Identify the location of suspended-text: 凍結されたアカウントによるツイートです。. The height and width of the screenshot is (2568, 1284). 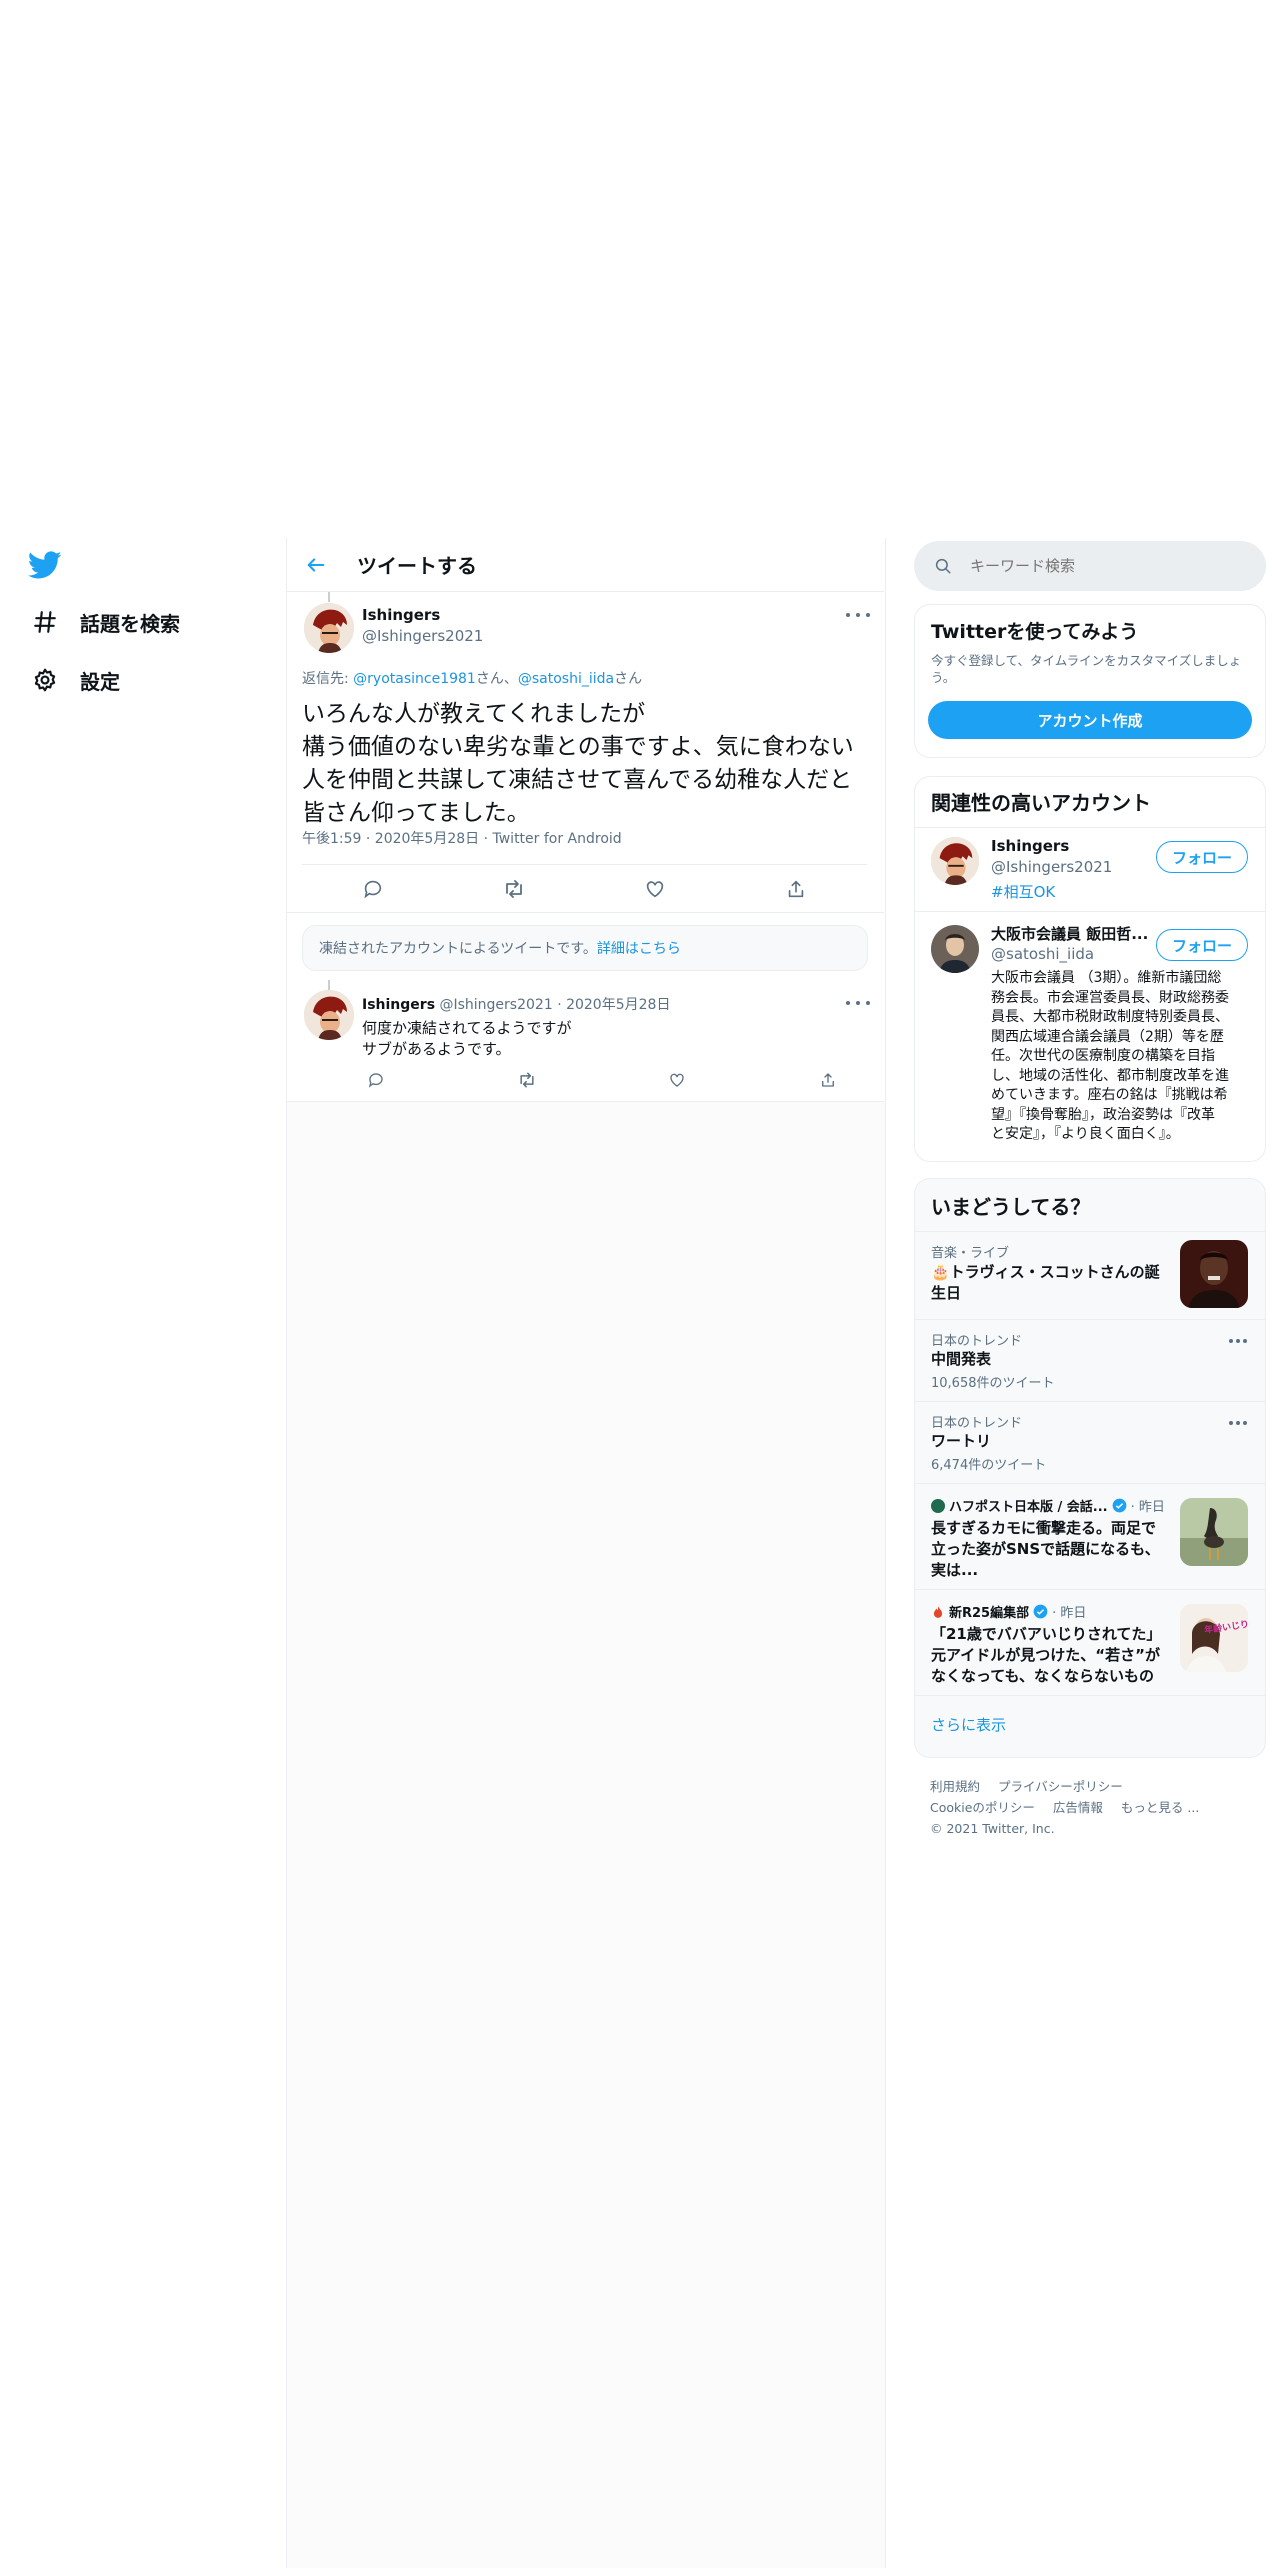
(458, 949).